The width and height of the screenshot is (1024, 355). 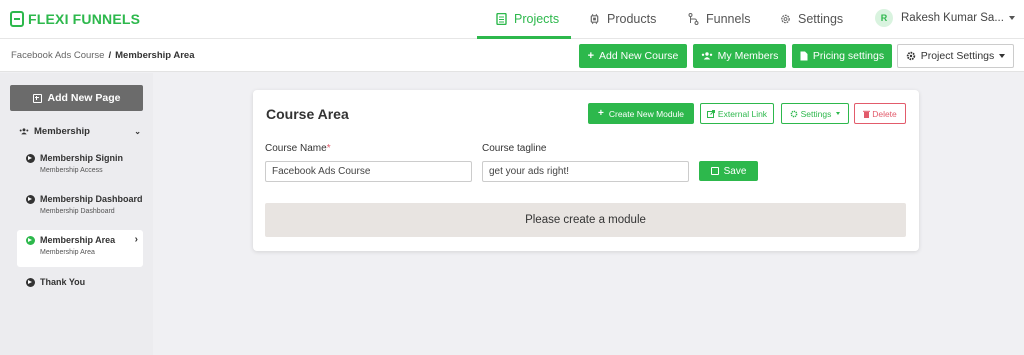 What do you see at coordinates (501, 19) in the screenshot?
I see `document-icon` at bounding box center [501, 19].